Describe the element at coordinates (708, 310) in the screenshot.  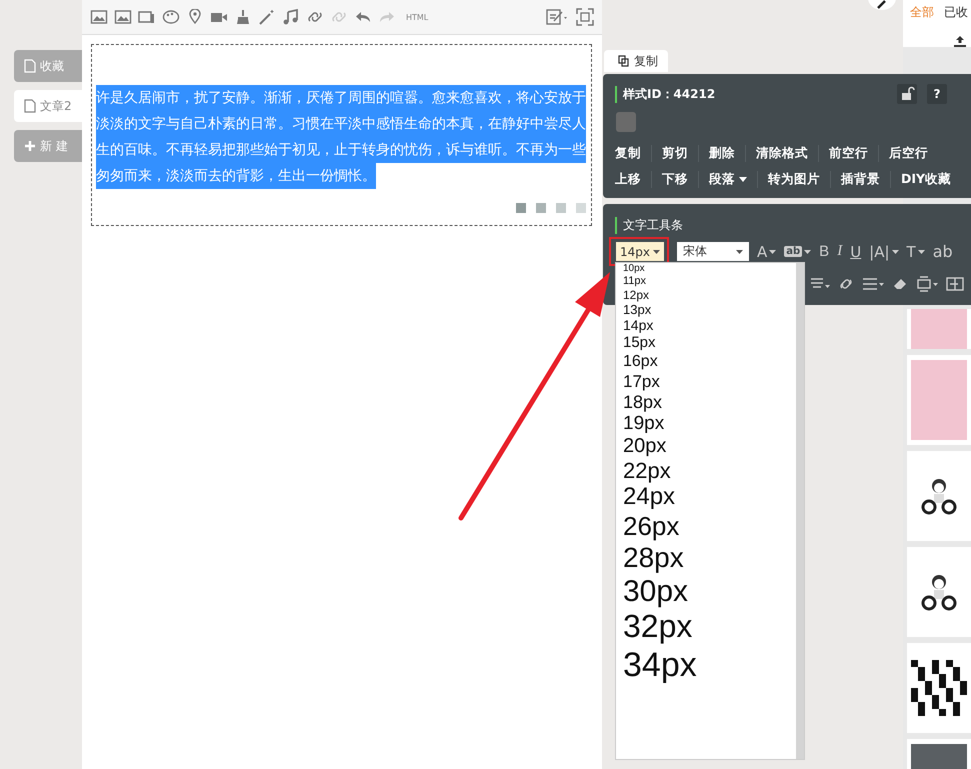
I see `font-size-option: 13px` at that location.